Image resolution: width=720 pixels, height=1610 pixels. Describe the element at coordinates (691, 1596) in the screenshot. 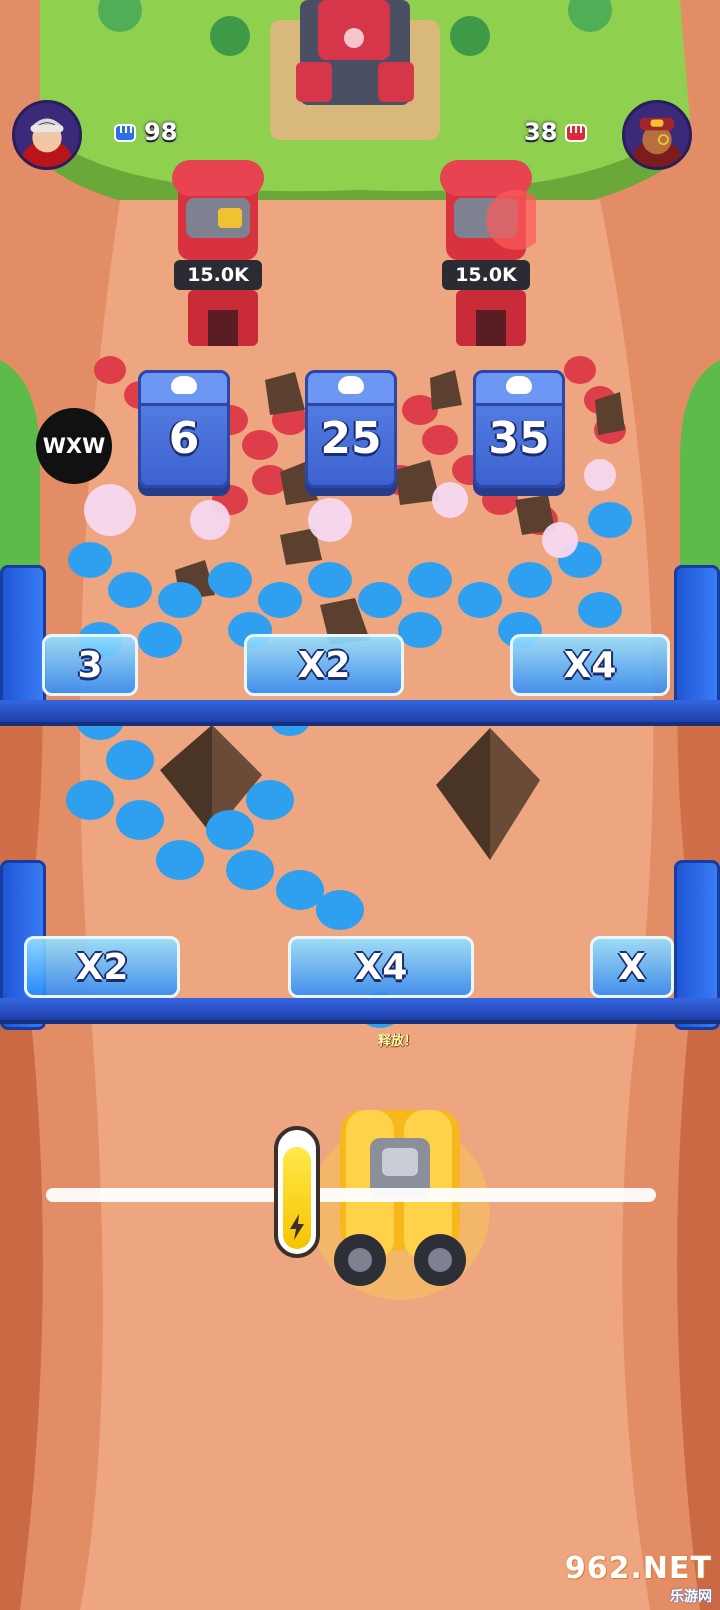

I see `watermark-sub: 乐游网` at that location.